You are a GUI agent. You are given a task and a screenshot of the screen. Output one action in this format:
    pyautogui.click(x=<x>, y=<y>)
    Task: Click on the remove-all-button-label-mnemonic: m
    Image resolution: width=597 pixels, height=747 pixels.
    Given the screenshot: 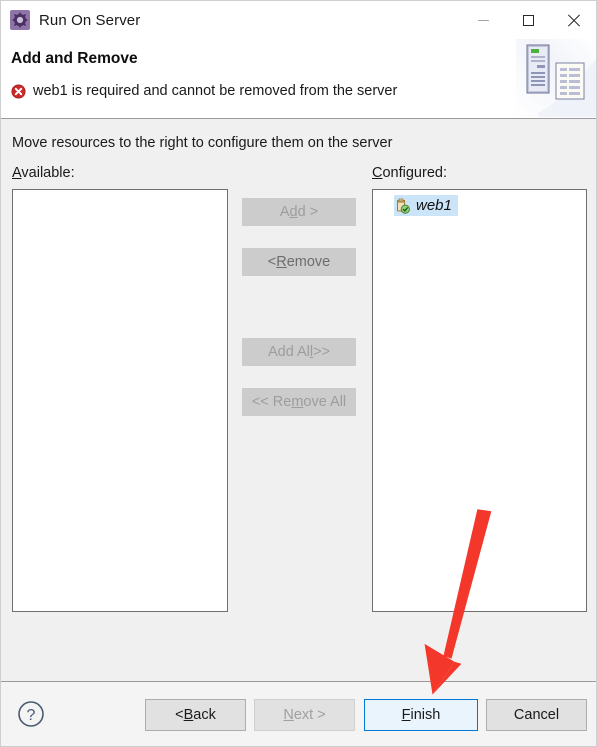 What is the action you would take?
    pyautogui.click(x=297, y=402)
    